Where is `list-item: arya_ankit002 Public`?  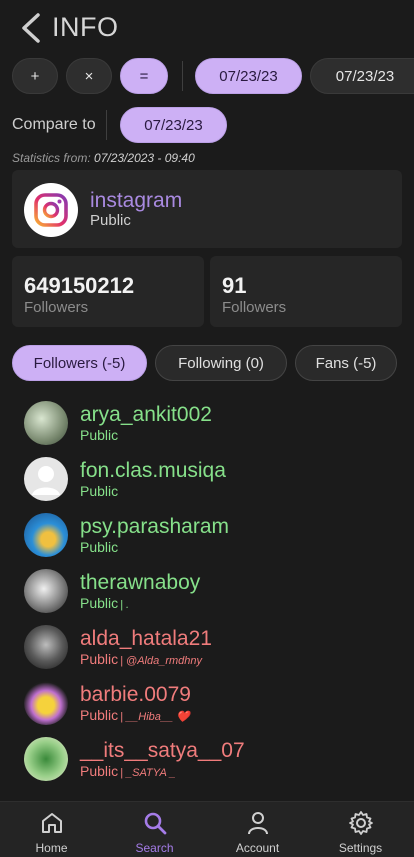
list-item: arya_ankit002 Public is located at coordinates (207, 423).